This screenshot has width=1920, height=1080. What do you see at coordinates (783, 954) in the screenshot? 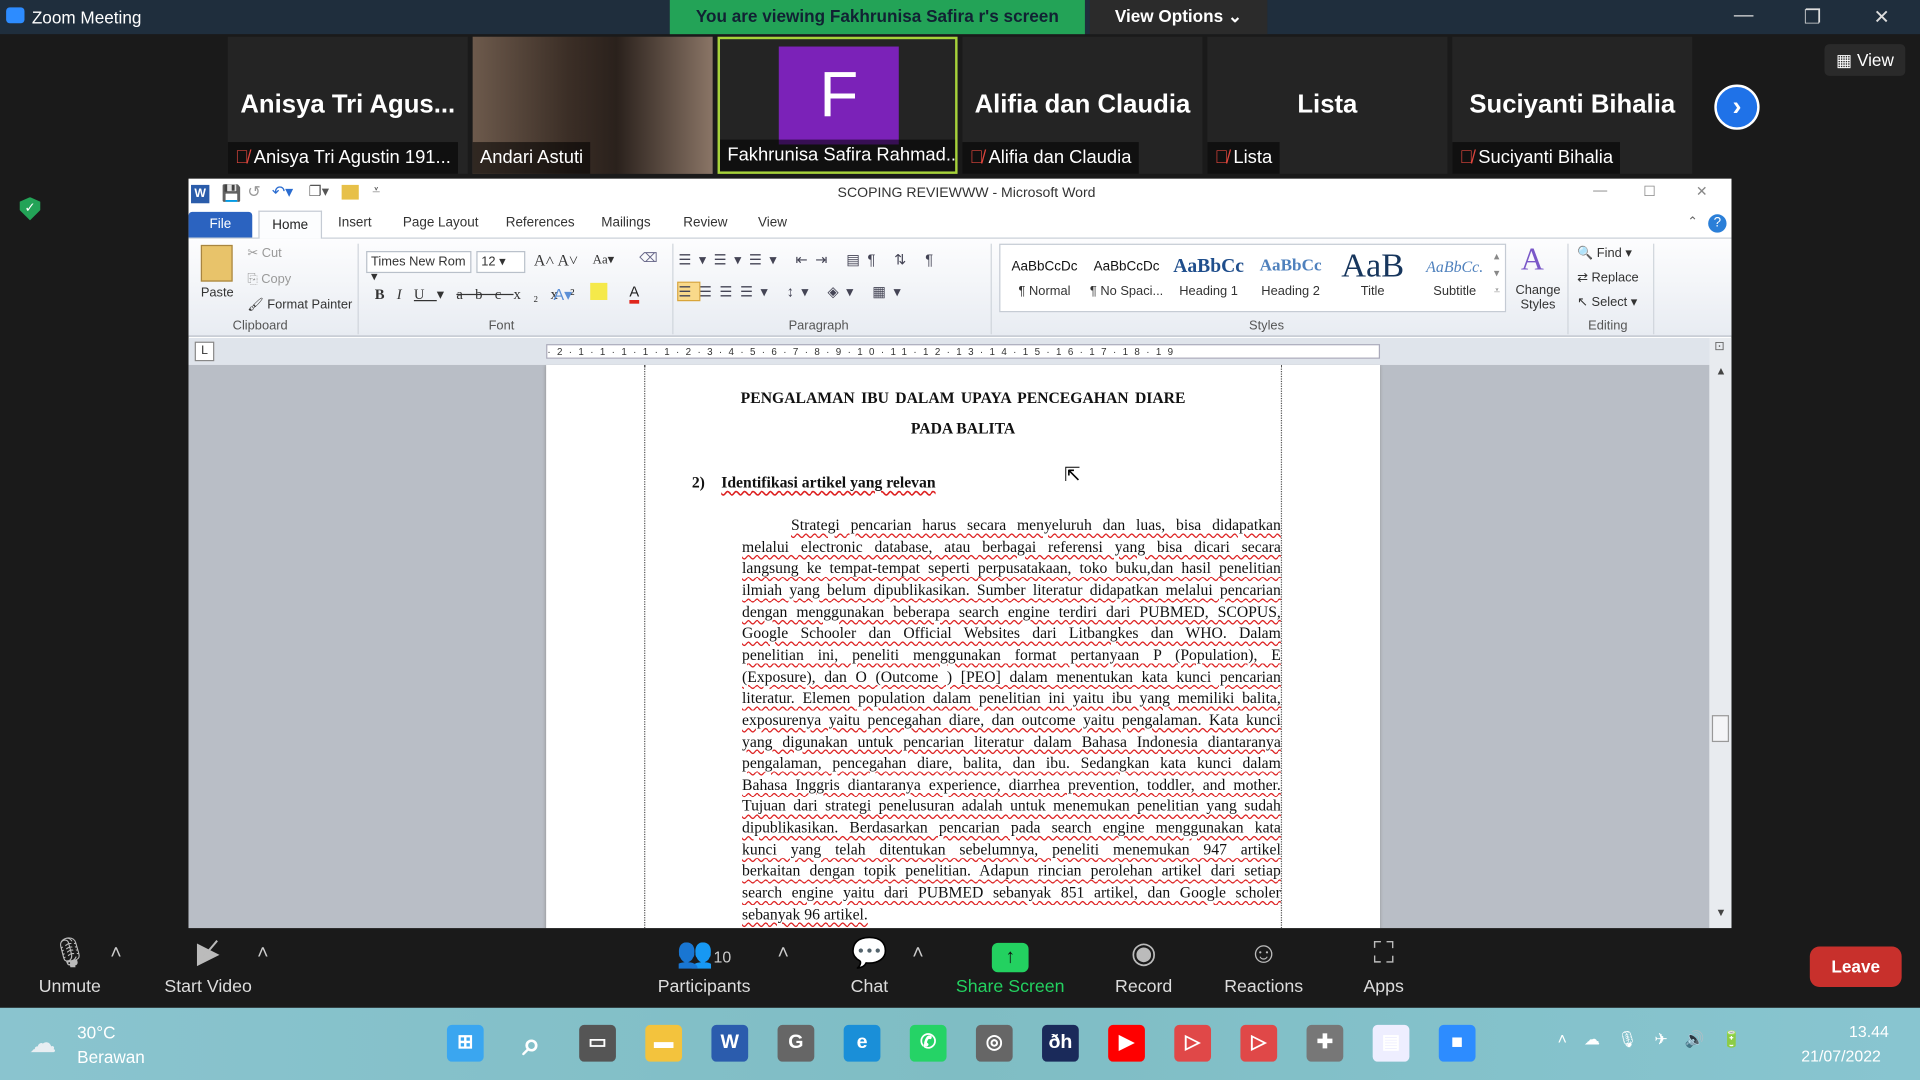
I see `participants-options-icon: ˄` at bounding box center [783, 954].